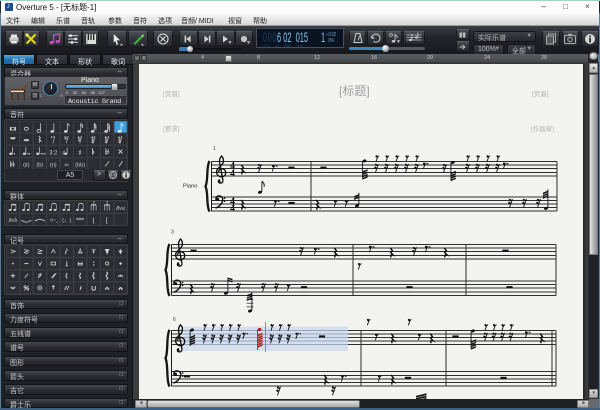 The image size is (600, 410). Describe the element at coordinates (53, 221) in the screenshot. I see `svg-text: tr~` at that location.